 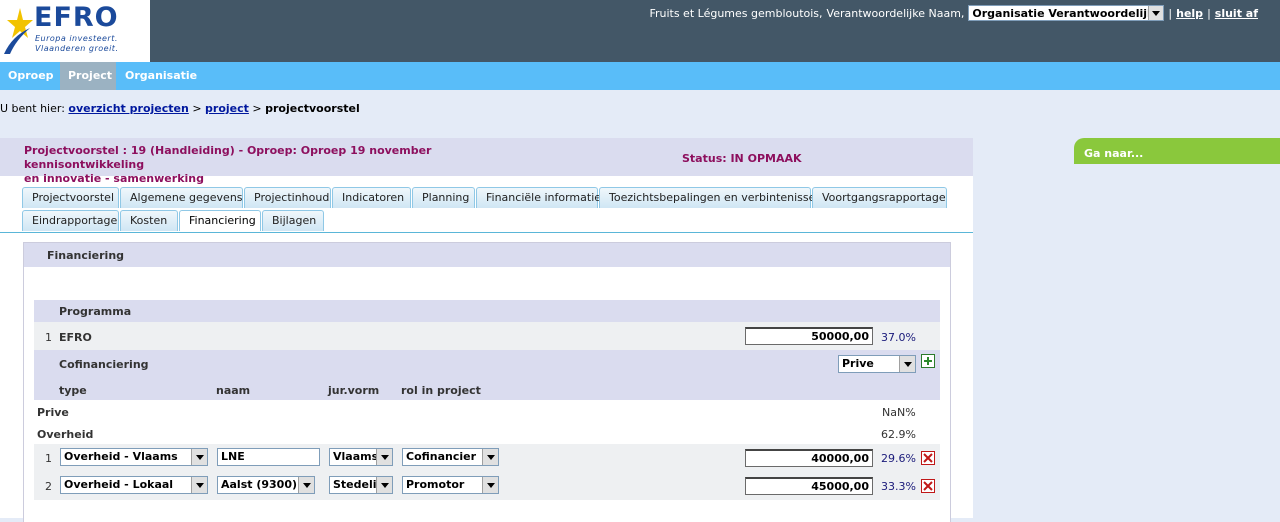 What do you see at coordinates (371, 197) in the screenshot?
I see `tab-indicatoren: Indicatoren` at bounding box center [371, 197].